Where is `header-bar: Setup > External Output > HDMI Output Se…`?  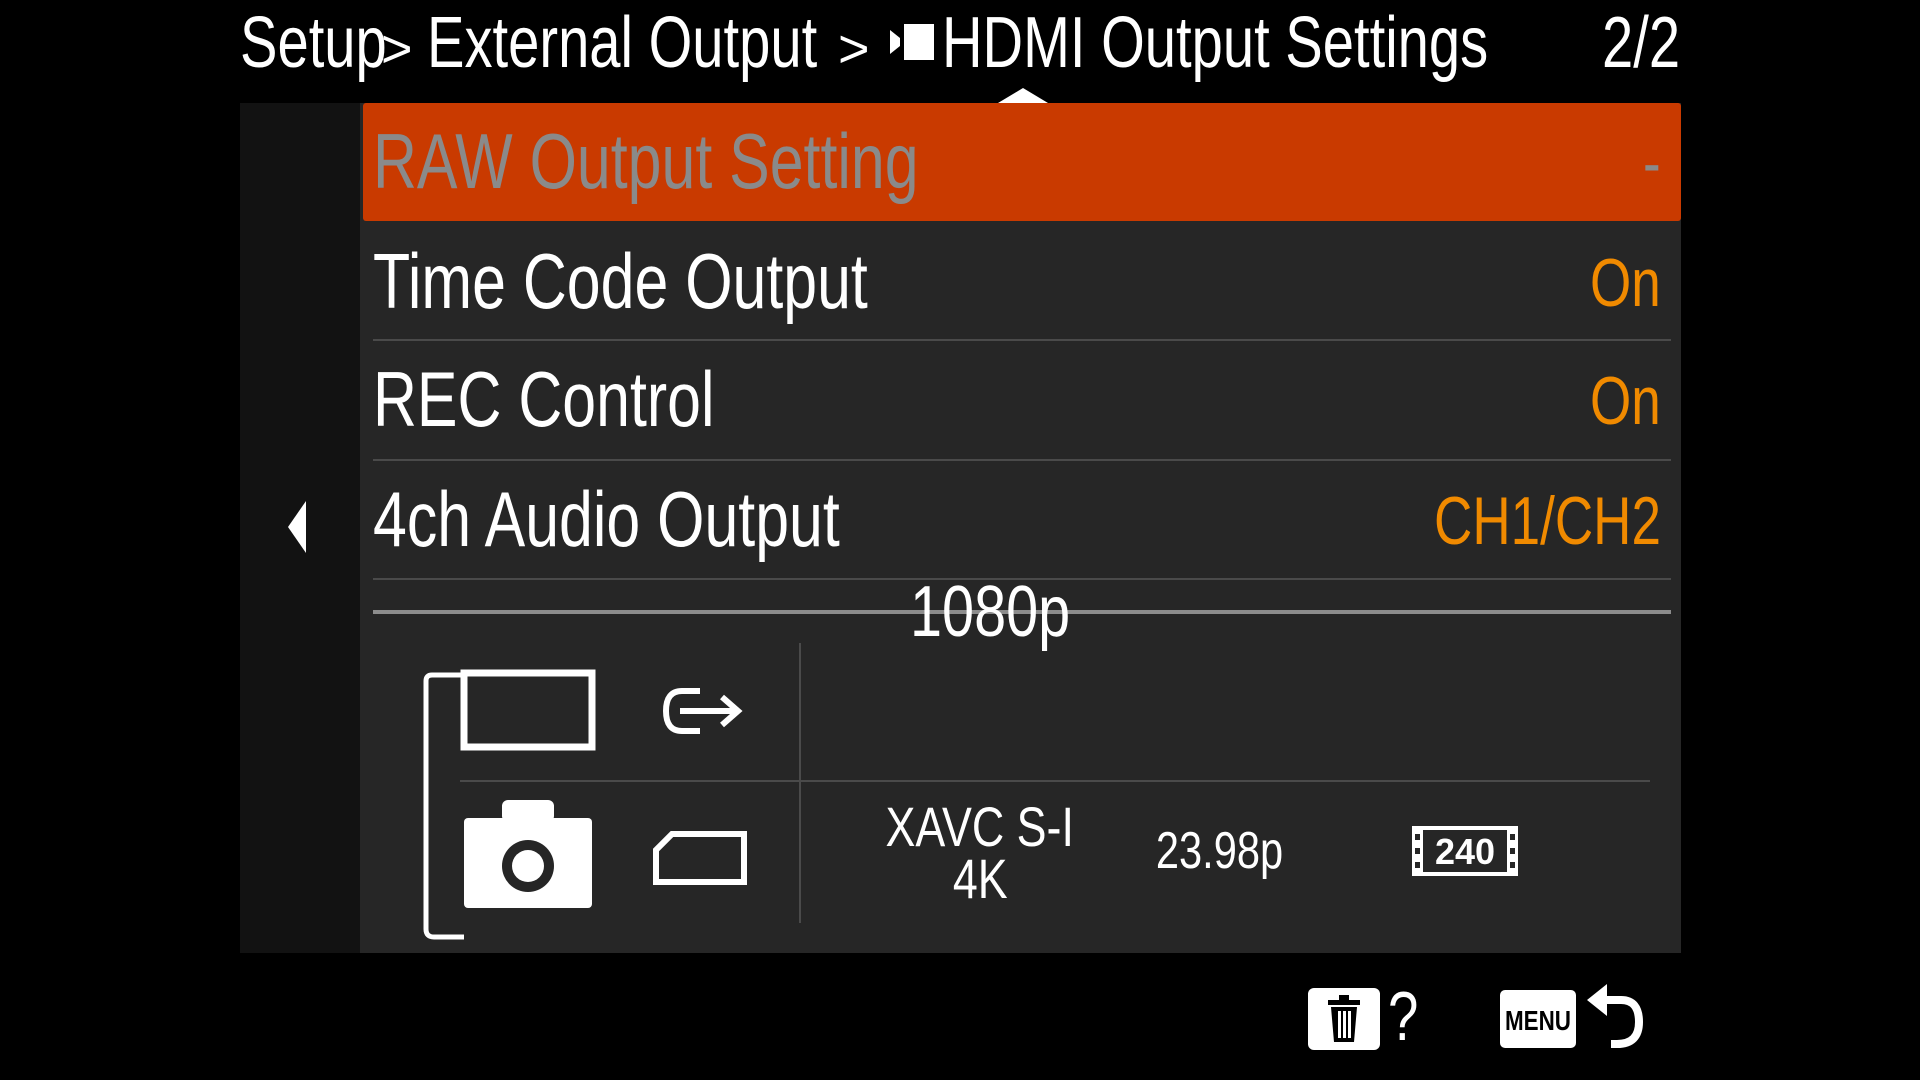 header-bar: Setup > External Output > HDMI Output Se… is located at coordinates (960, 53).